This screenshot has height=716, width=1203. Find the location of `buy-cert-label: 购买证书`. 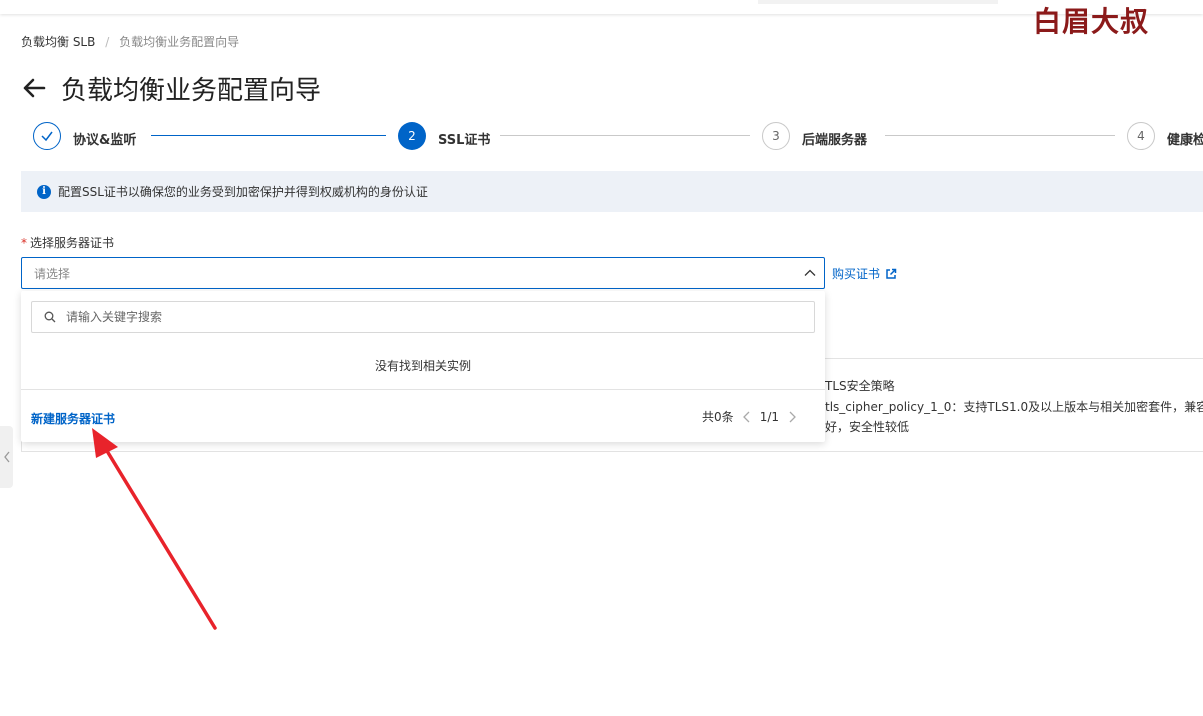

buy-cert-label: 购买证书 is located at coordinates (856, 274).